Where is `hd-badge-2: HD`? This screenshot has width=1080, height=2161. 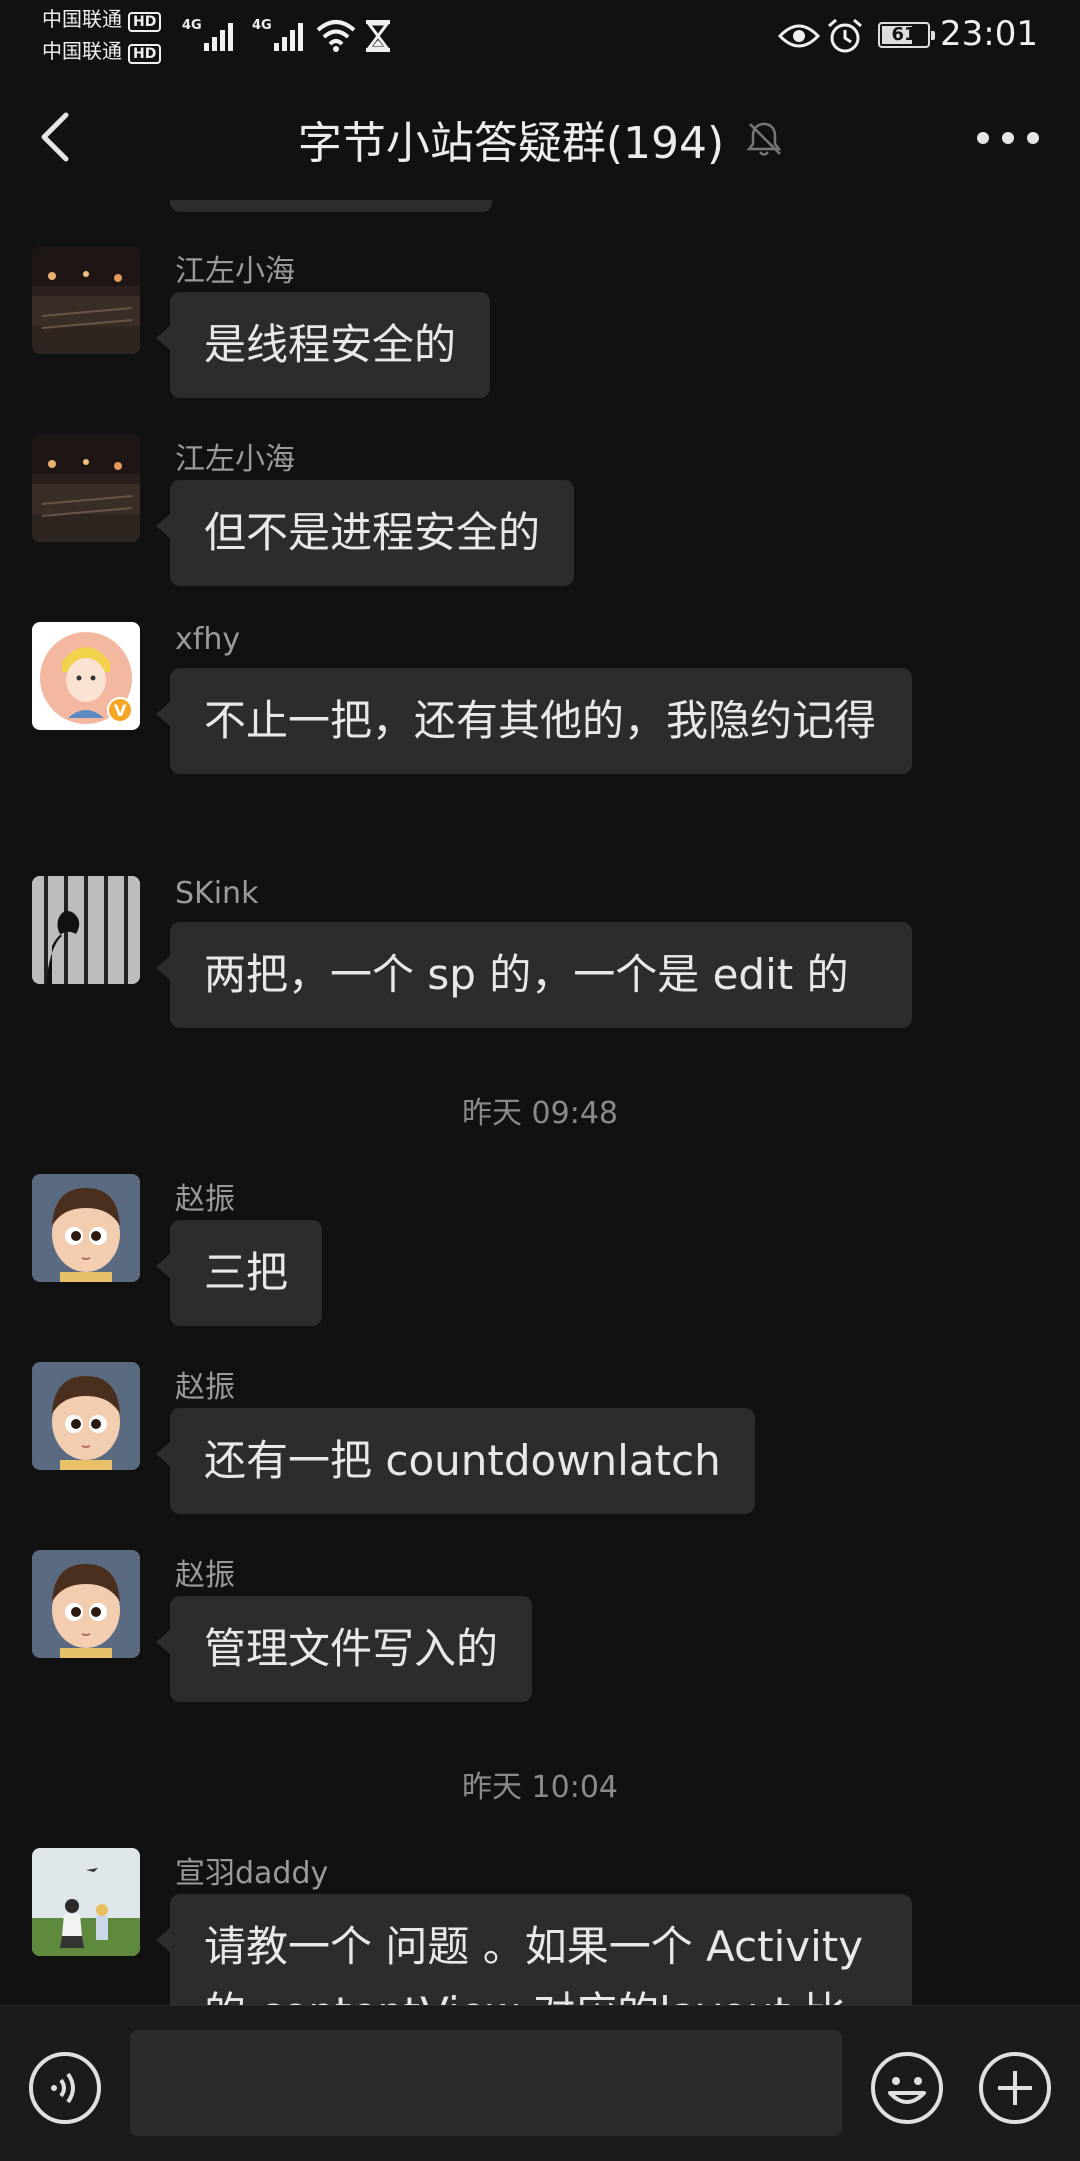 hd-badge-2: HD is located at coordinates (145, 54).